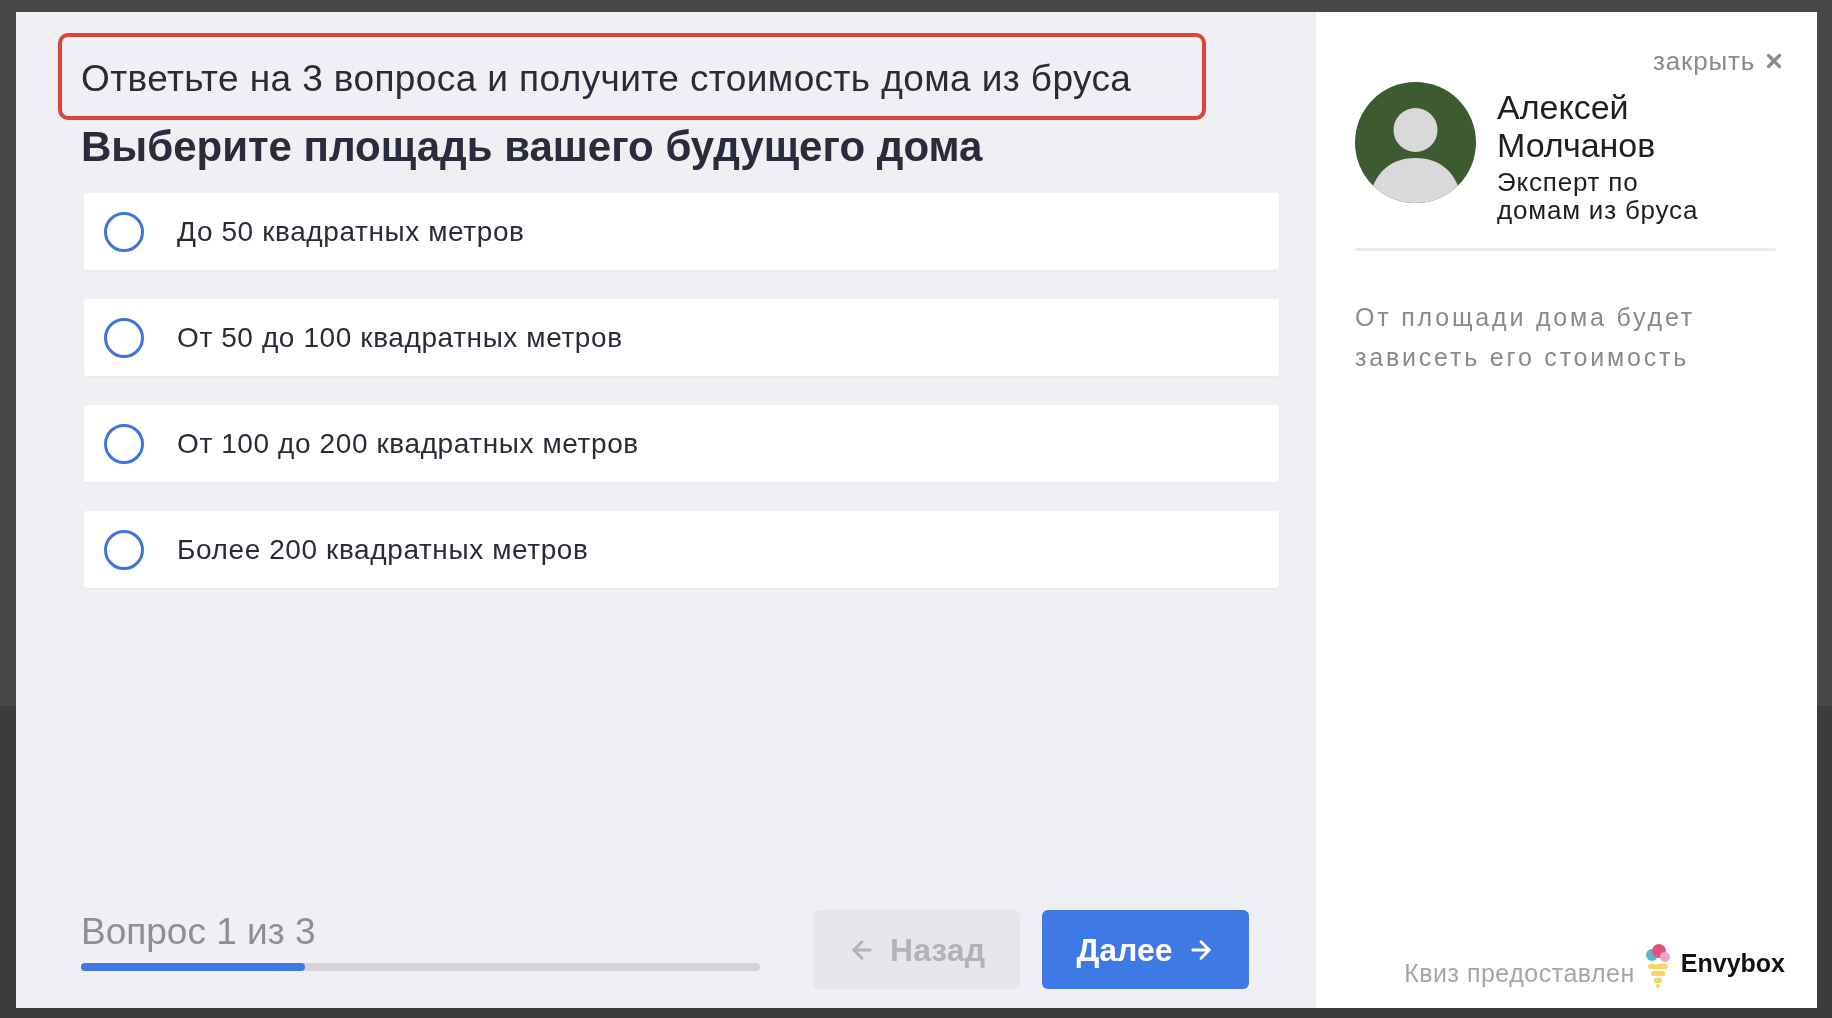 The width and height of the screenshot is (1832, 1018). What do you see at coordinates (681, 337) in the screenshot?
I see `answer-option: От 50 до 100 квадратных метров` at bounding box center [681, 337].